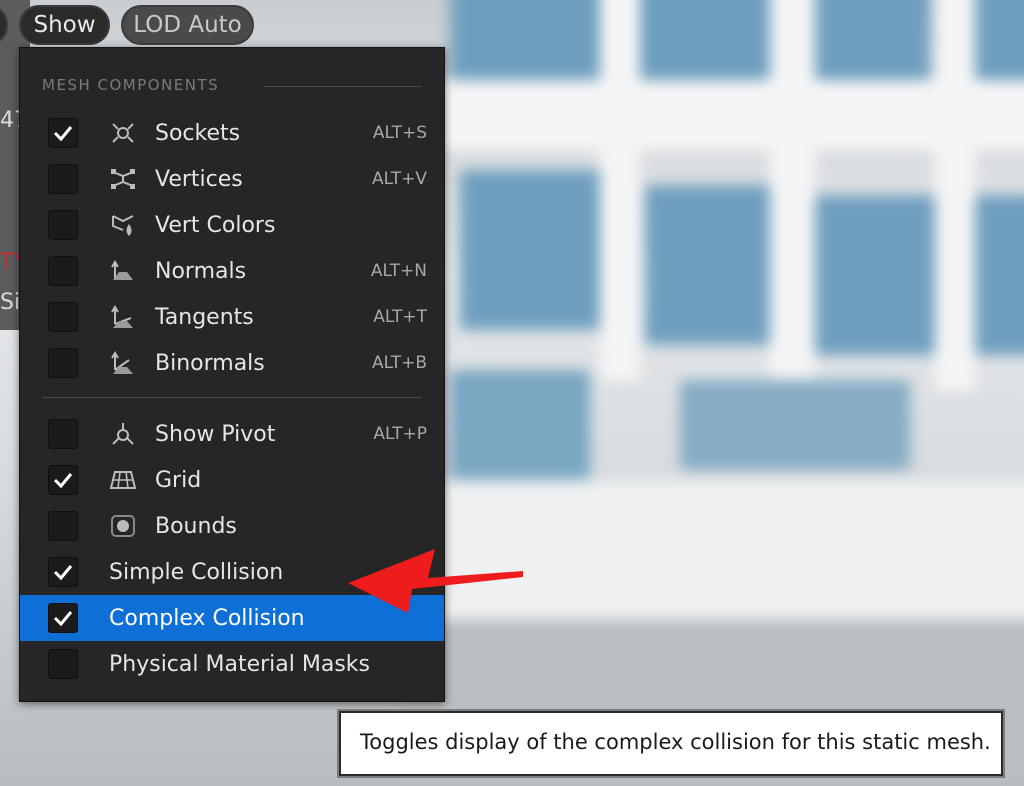 This screenshot has height=786, width=1024. Describe the element at coordinates (435, 581) in the screenshot. I see `annotation-arrow` at that location.